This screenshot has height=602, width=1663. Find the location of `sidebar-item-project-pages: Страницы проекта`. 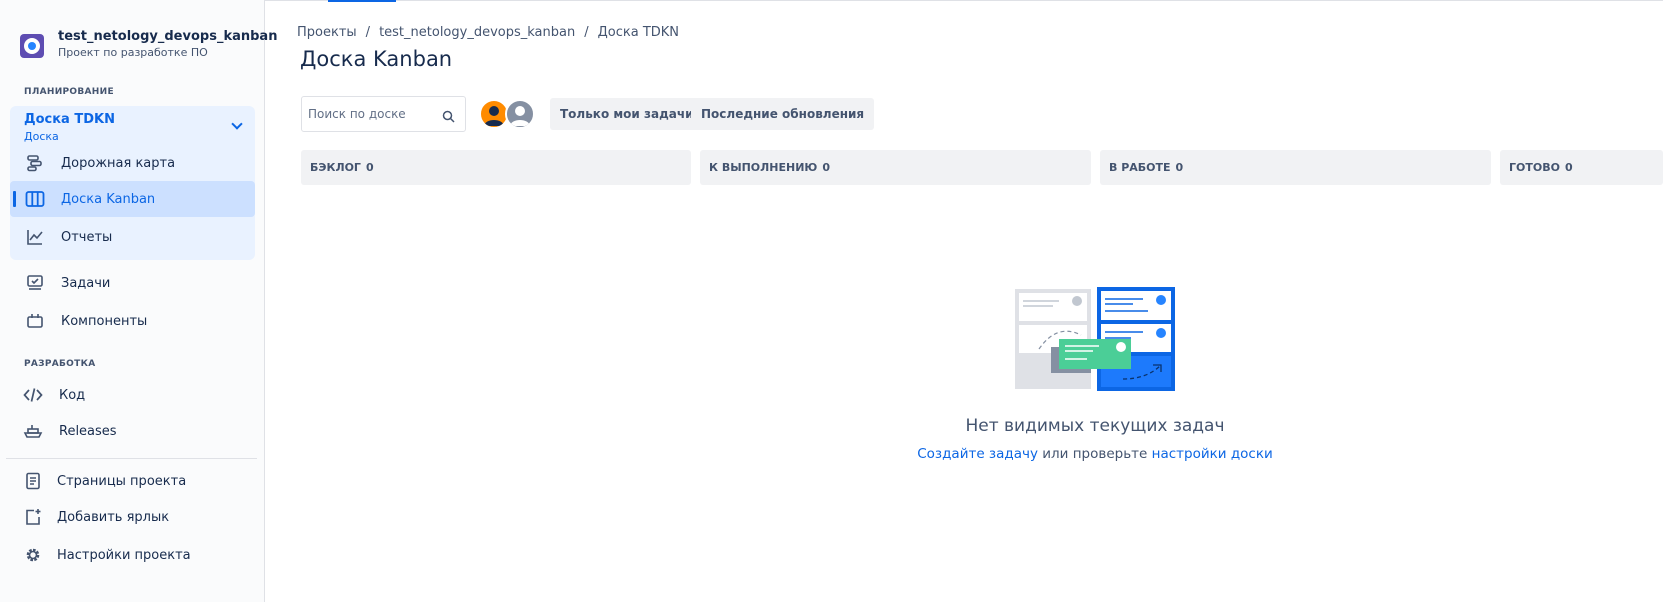

sidebar-item-project-pages: Страницы проекта is located at coordinates (132, 481).